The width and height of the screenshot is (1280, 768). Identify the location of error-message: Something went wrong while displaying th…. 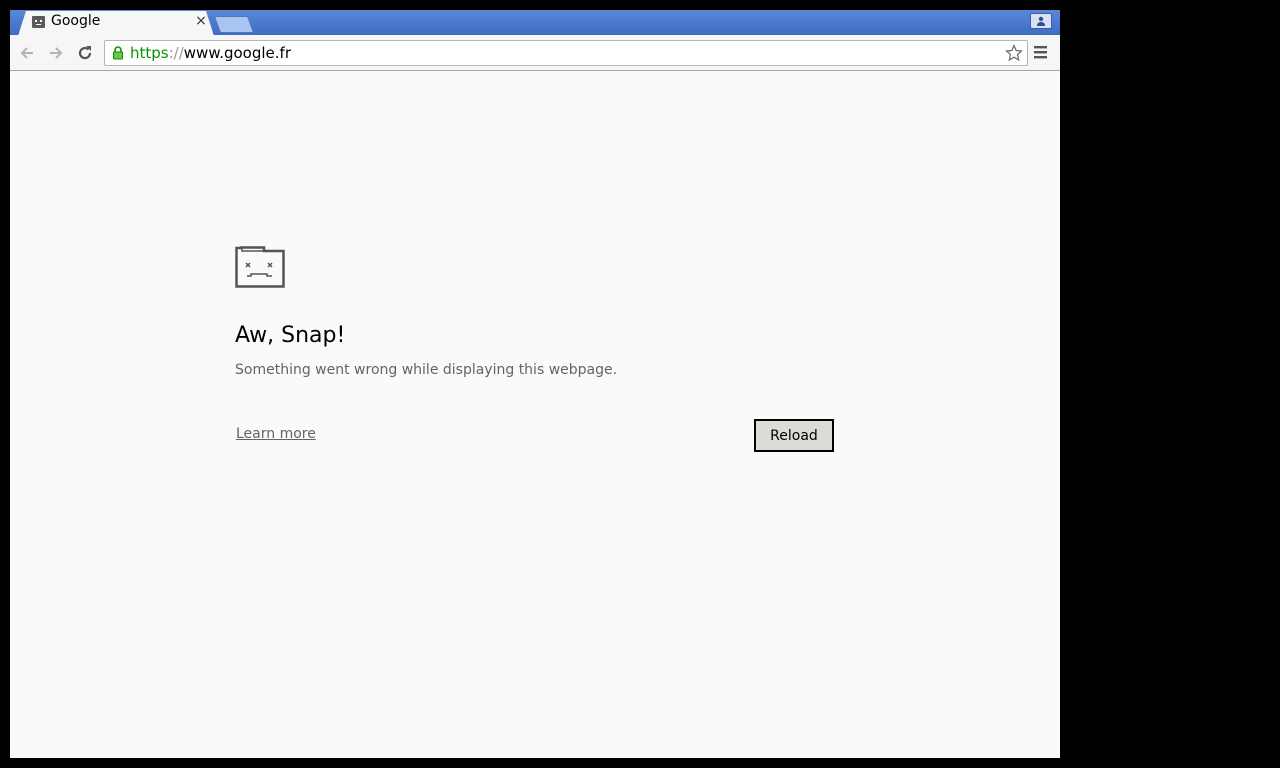
(426, 370).